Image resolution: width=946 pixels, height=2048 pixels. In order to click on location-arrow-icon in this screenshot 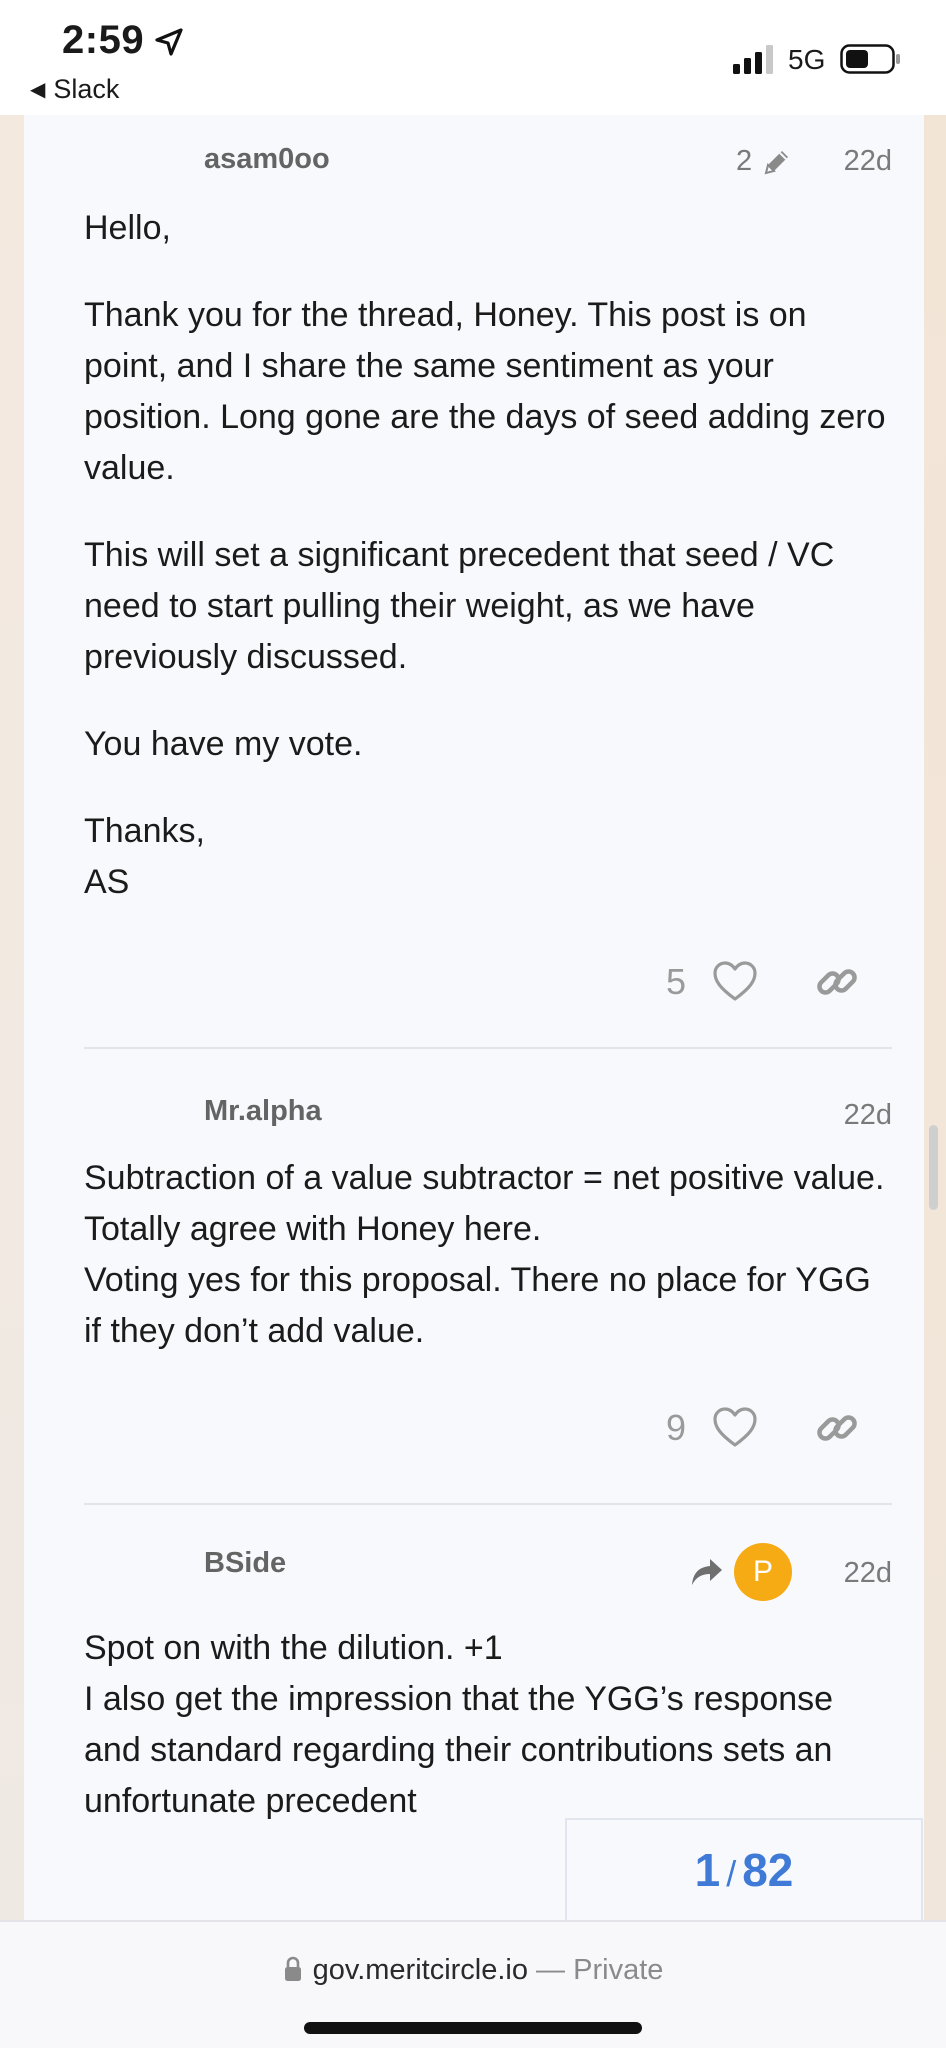, I will do `click(169, 42)`.